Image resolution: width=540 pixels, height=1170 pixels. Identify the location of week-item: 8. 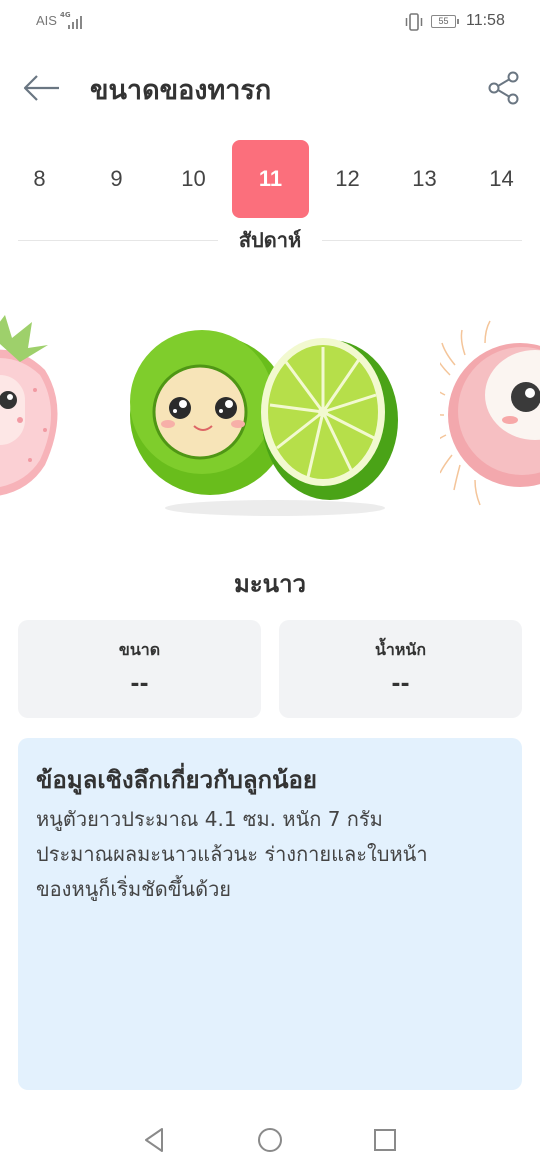
(39, 179).